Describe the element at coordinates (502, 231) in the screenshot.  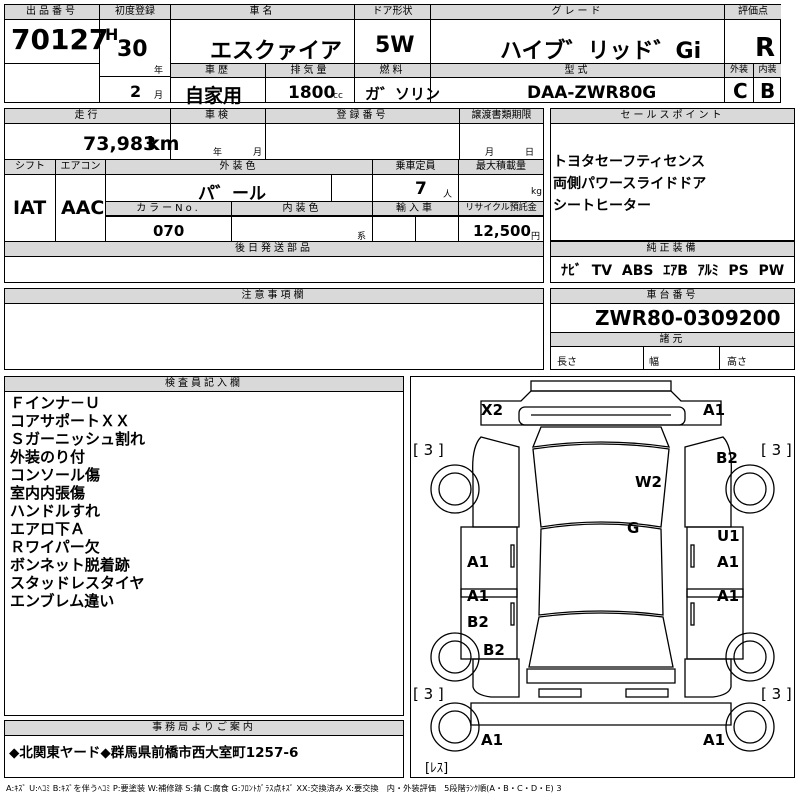
I see `recycle-fee: 12,500` at that location.